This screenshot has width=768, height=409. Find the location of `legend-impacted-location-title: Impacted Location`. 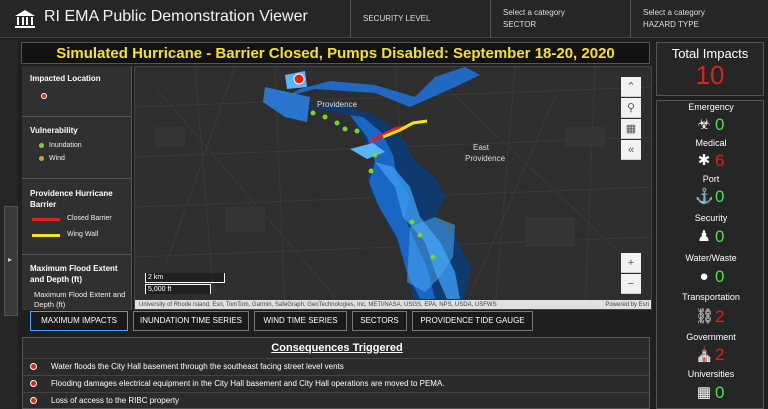

legend-impacted-location-title: Impacted Location is located at coordinates (65, 78).